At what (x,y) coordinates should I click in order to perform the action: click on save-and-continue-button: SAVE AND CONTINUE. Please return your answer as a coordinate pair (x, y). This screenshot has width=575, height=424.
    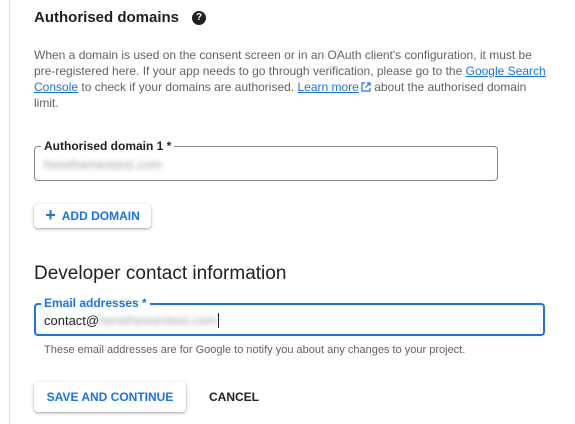
    Looking at the image, I should click on (110, 397).